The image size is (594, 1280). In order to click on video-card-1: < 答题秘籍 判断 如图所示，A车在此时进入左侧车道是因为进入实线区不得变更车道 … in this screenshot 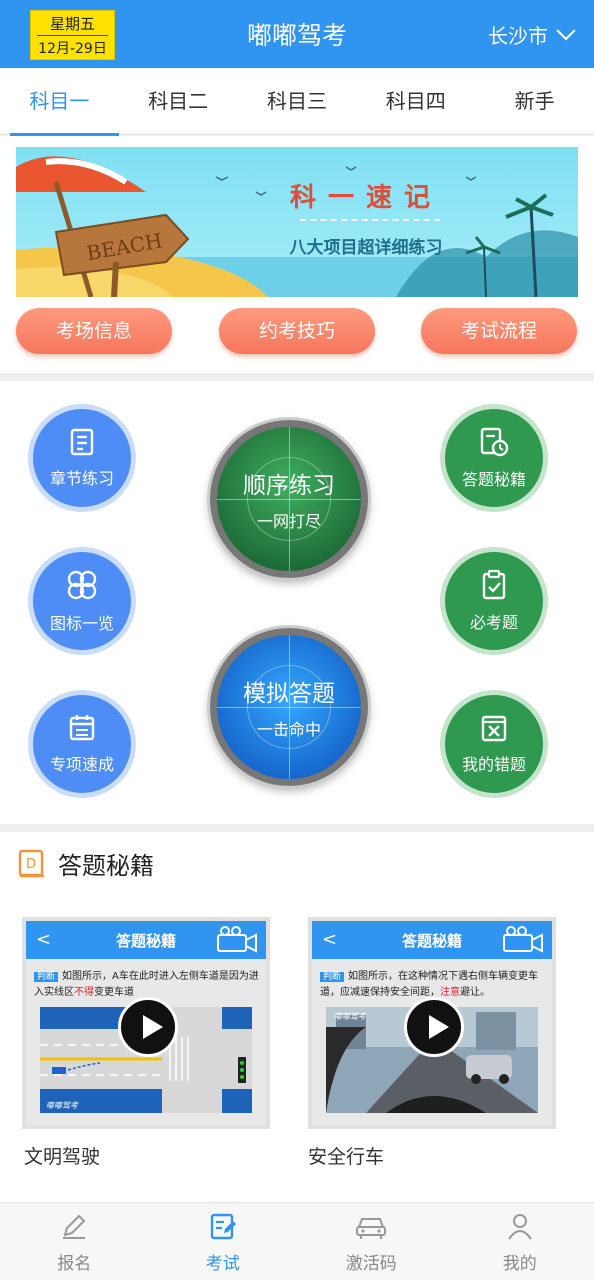, I will do `click(146, 1023)`.